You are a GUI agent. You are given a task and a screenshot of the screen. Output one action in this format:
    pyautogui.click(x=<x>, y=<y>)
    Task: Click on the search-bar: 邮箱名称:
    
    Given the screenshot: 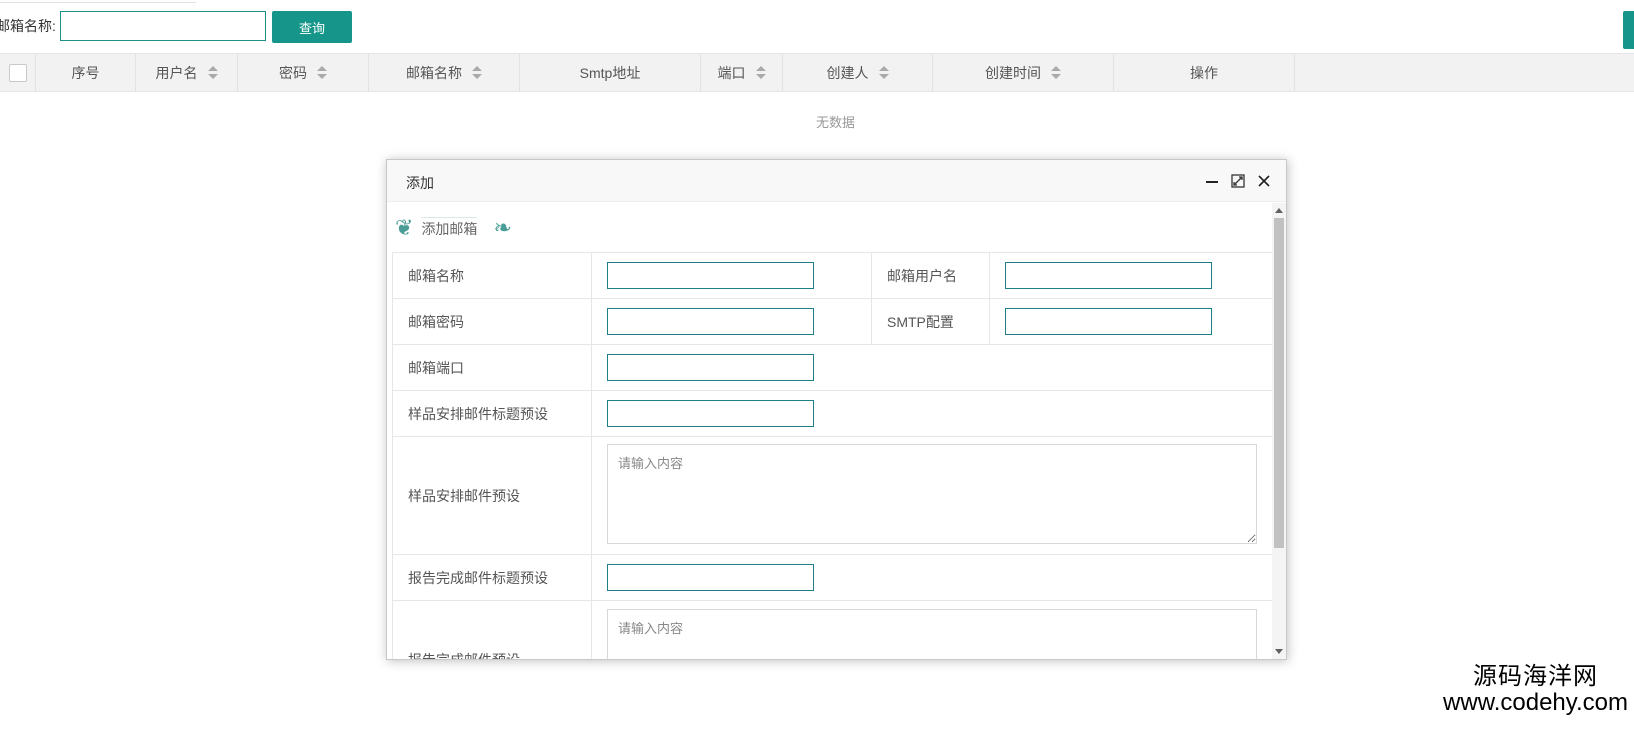 What is the action you would take?
    pyautogui.click(x=133, y=26)
    